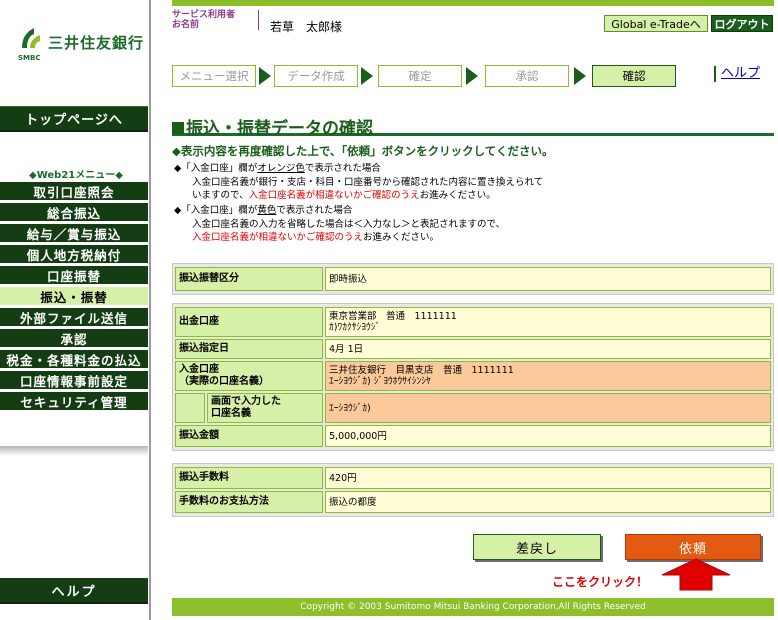  Describe the element at coordinates (74, 402) in the screenshot. I see `sidebar-item-security: セキュリティ管理` at that location.